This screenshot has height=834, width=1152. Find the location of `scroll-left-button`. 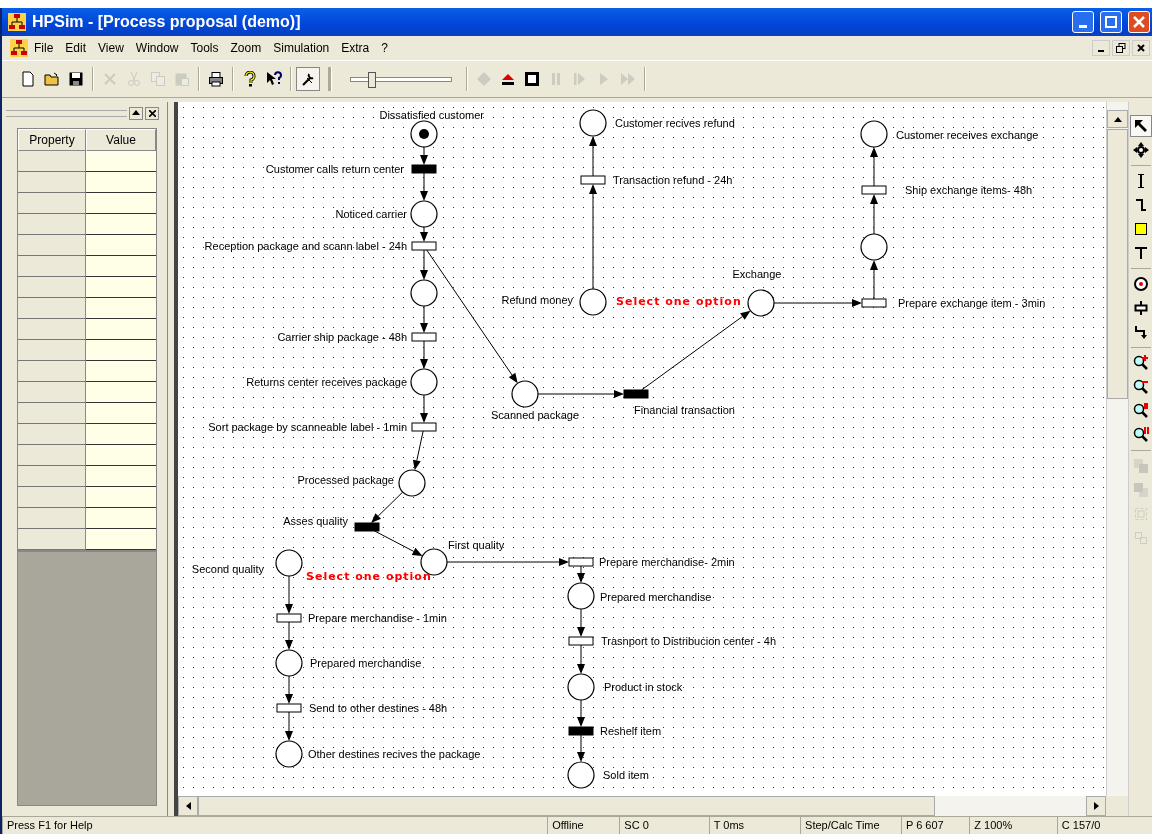

scroll-left-button is located at coordinates (188, 806).